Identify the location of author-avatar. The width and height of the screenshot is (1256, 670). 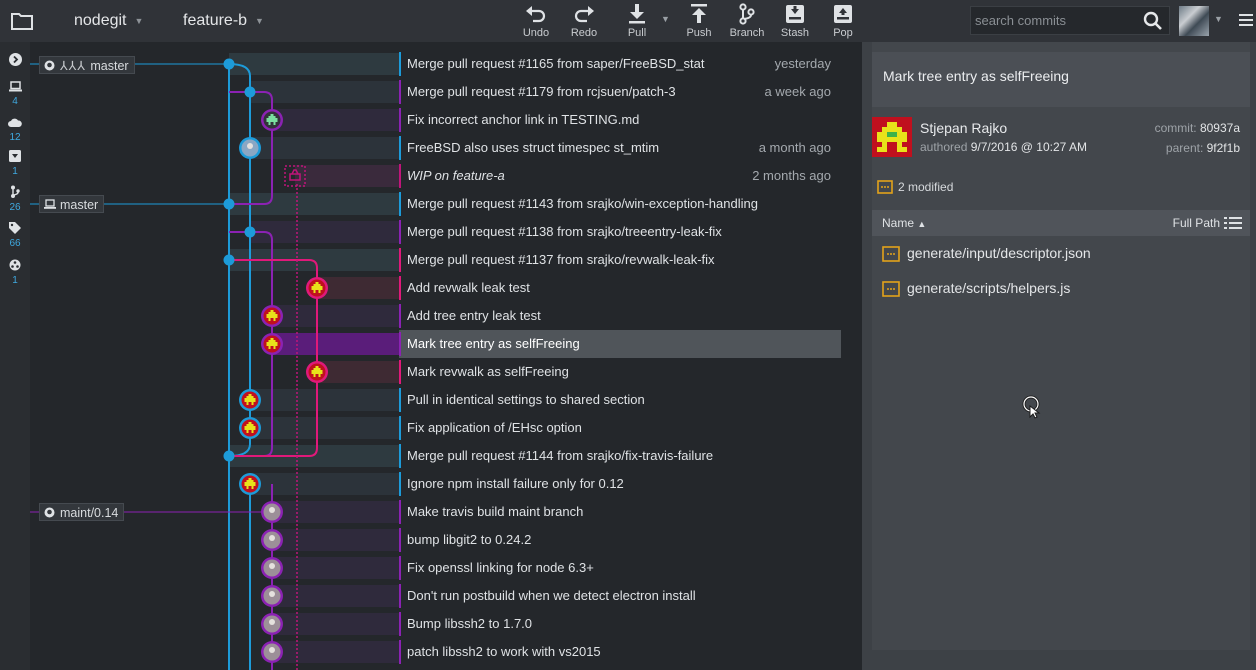
(892, 137).